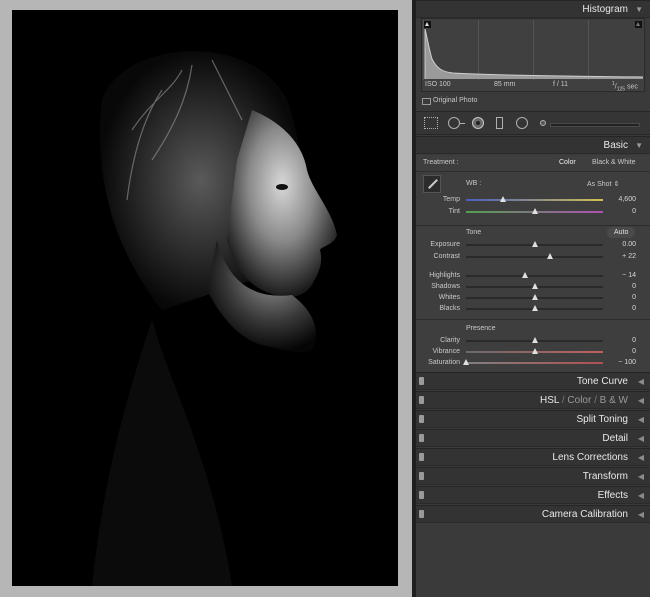 This screenshot has height=597, width=650. I want to click on slider-value: 0.00, so click(621, 244).